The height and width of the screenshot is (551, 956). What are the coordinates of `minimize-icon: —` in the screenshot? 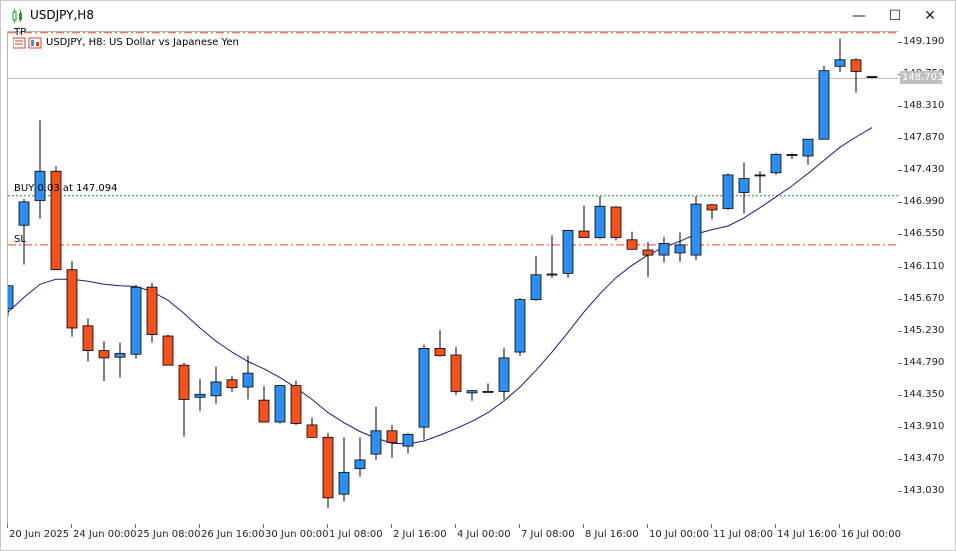 It's located at (859, 16).